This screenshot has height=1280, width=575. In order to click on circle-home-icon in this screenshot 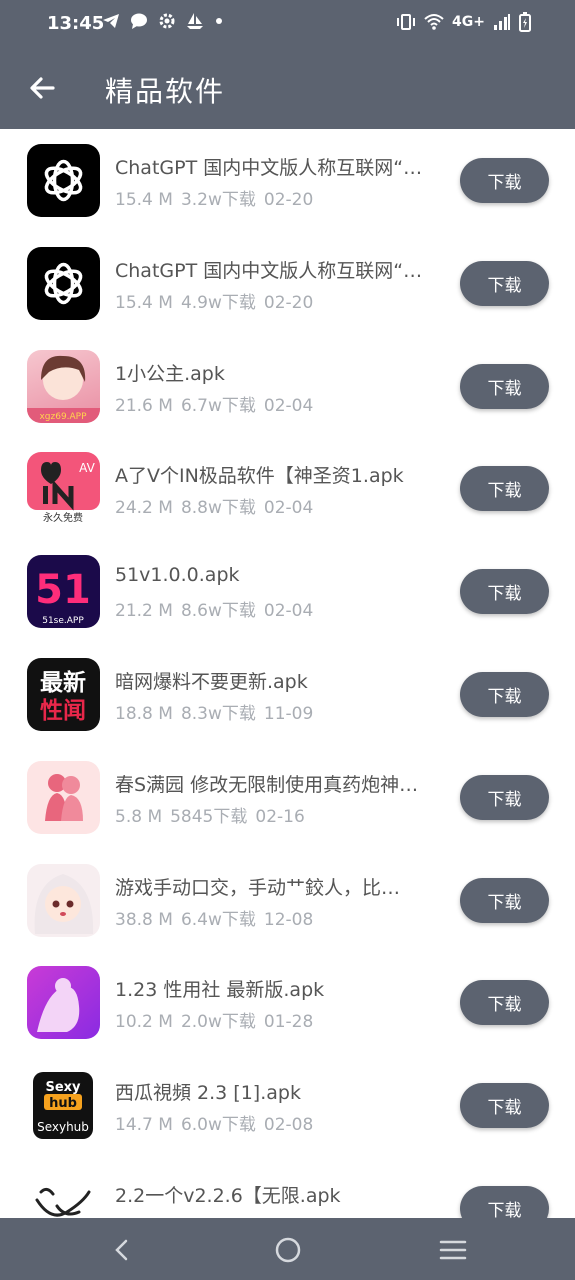, I will do `click(288, 1250)`.